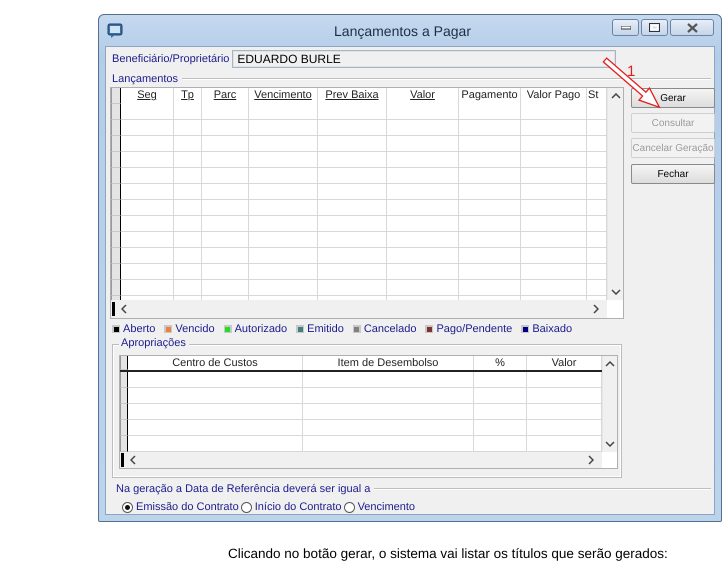 This screenshot has width=724, height=576. What do you see at coordinates (180, 507) in the screenshot?
I see `radio-option: Emissão do Contrato` at bounding box center [180, 507].